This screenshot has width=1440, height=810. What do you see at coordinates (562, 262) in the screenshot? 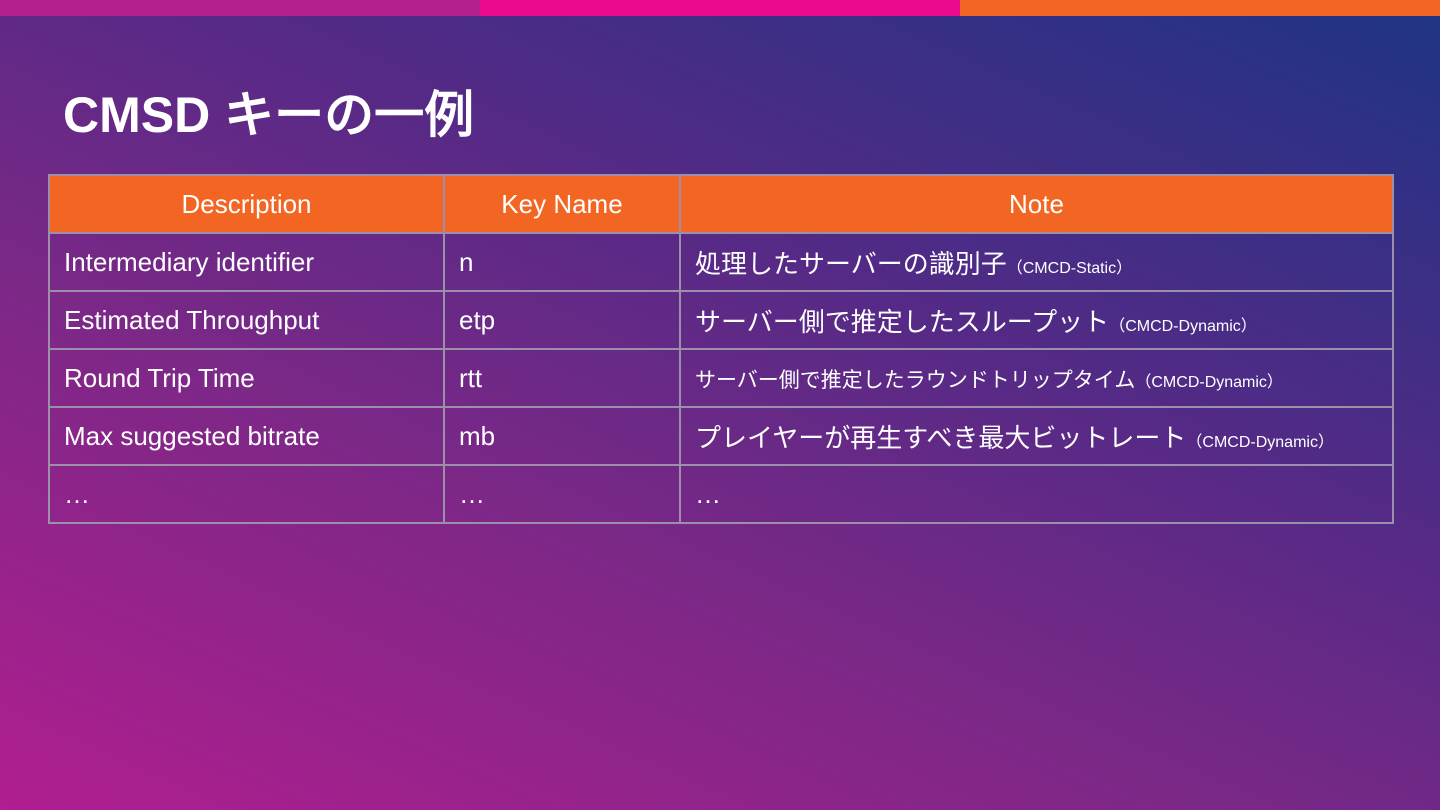
I see `cell-key-name: n` at bounding box center [562, 262].